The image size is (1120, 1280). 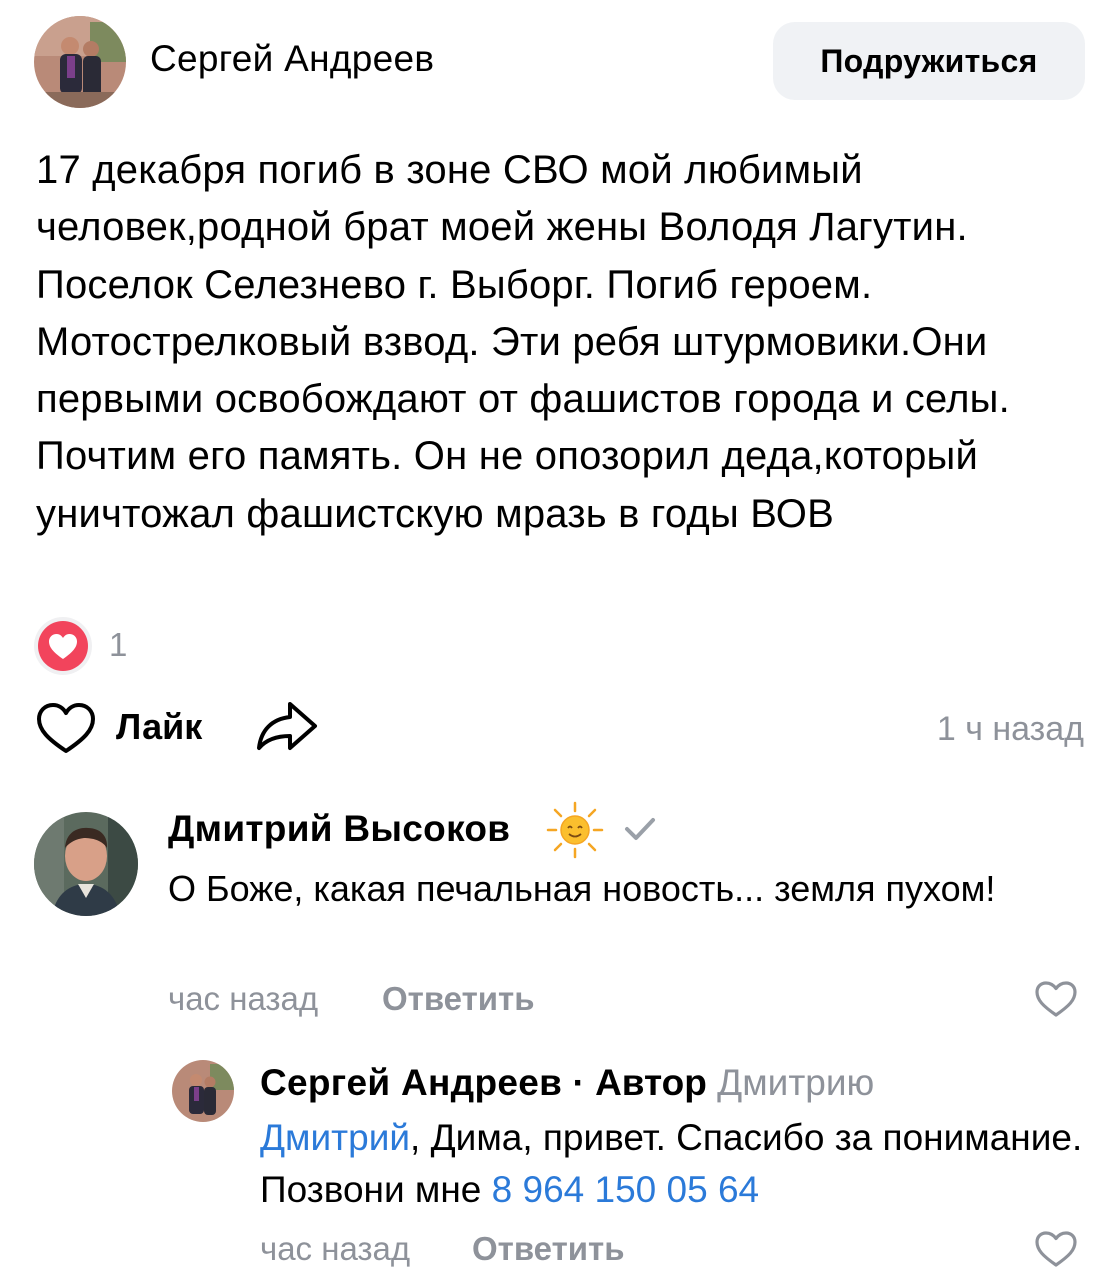 What do you see at coordinates (335, 1248) in the screenshot?
I see `reply-timestamp: час назад` at bounding box center [335, 1248].